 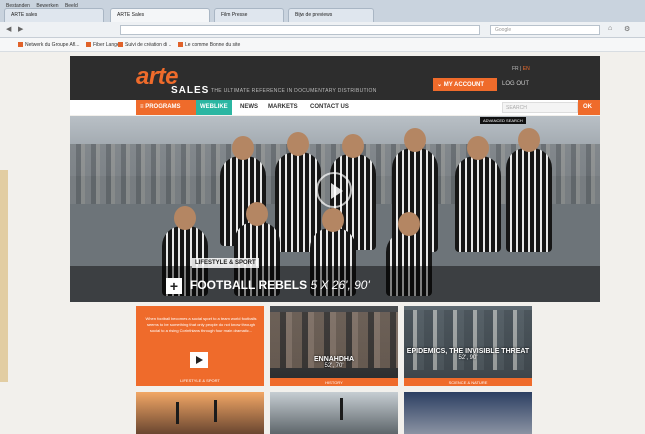 What do you see at coordinates (166, 107) in the screenshot?
I see `nav-programs: ≡ PROGRAMS` at bounding box center [166, 107].